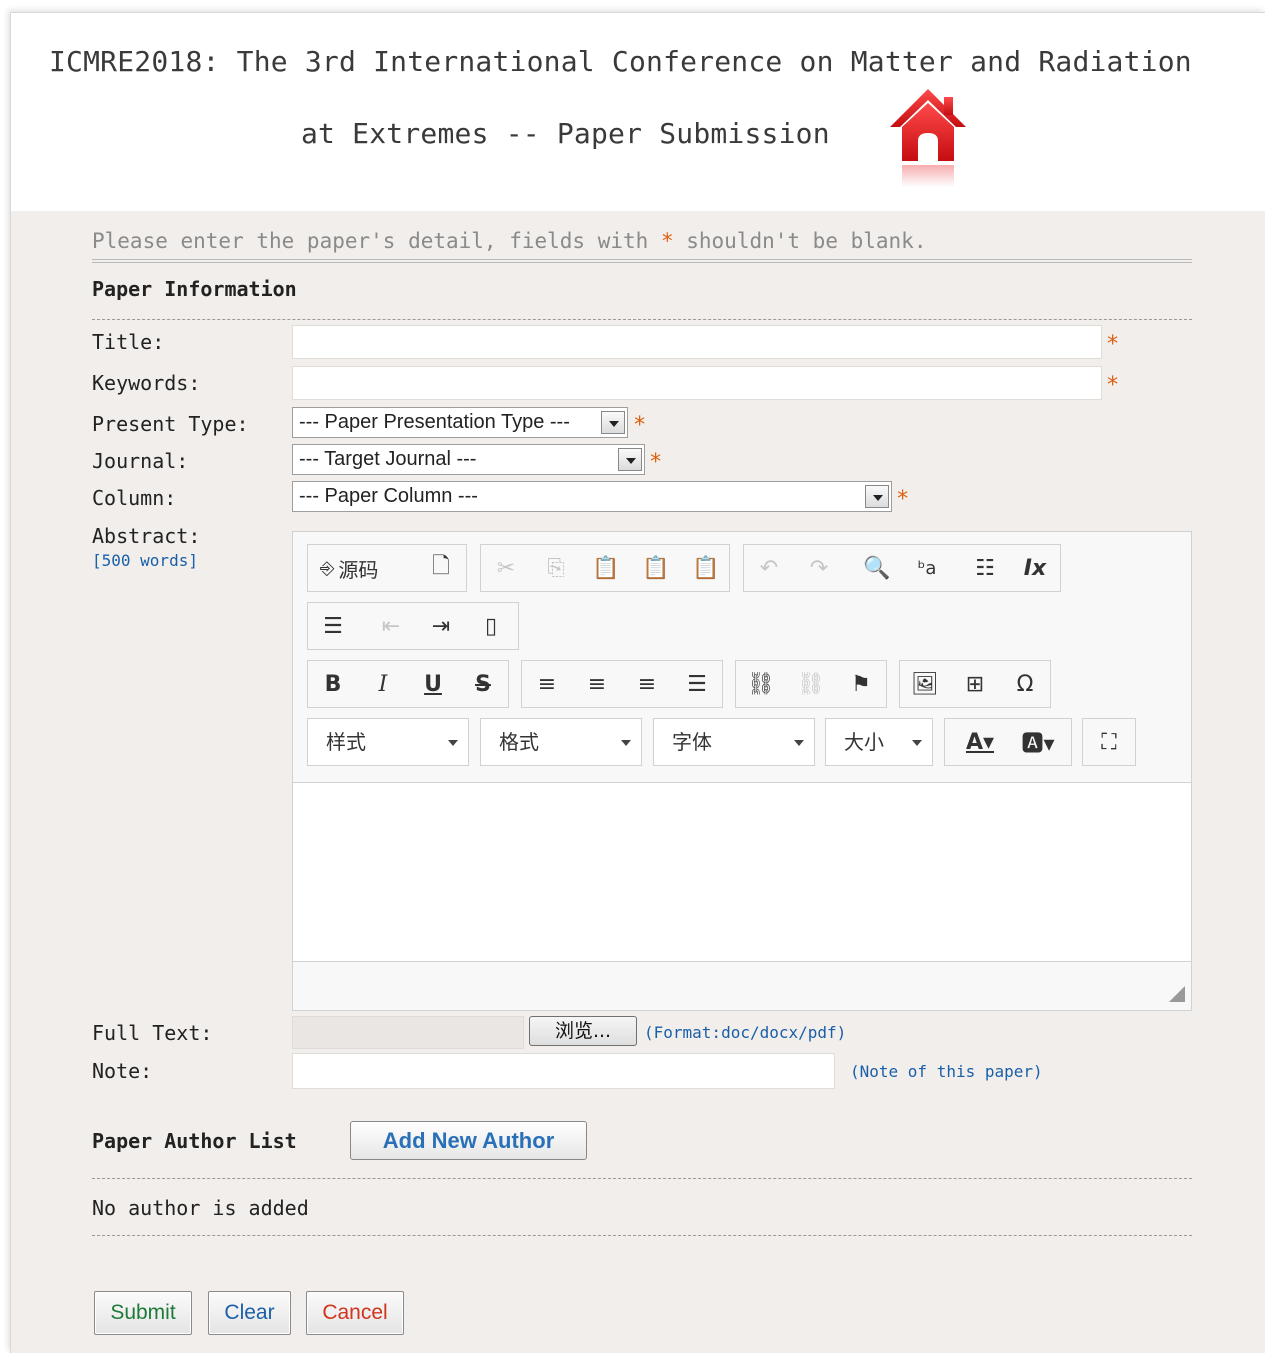 The height and width of the screenshot is (1353, 1265). What do you see at coordinates (1113, 344) in the screenshot?
I see `title-required-star: *` at bounding box center [1113, 344].